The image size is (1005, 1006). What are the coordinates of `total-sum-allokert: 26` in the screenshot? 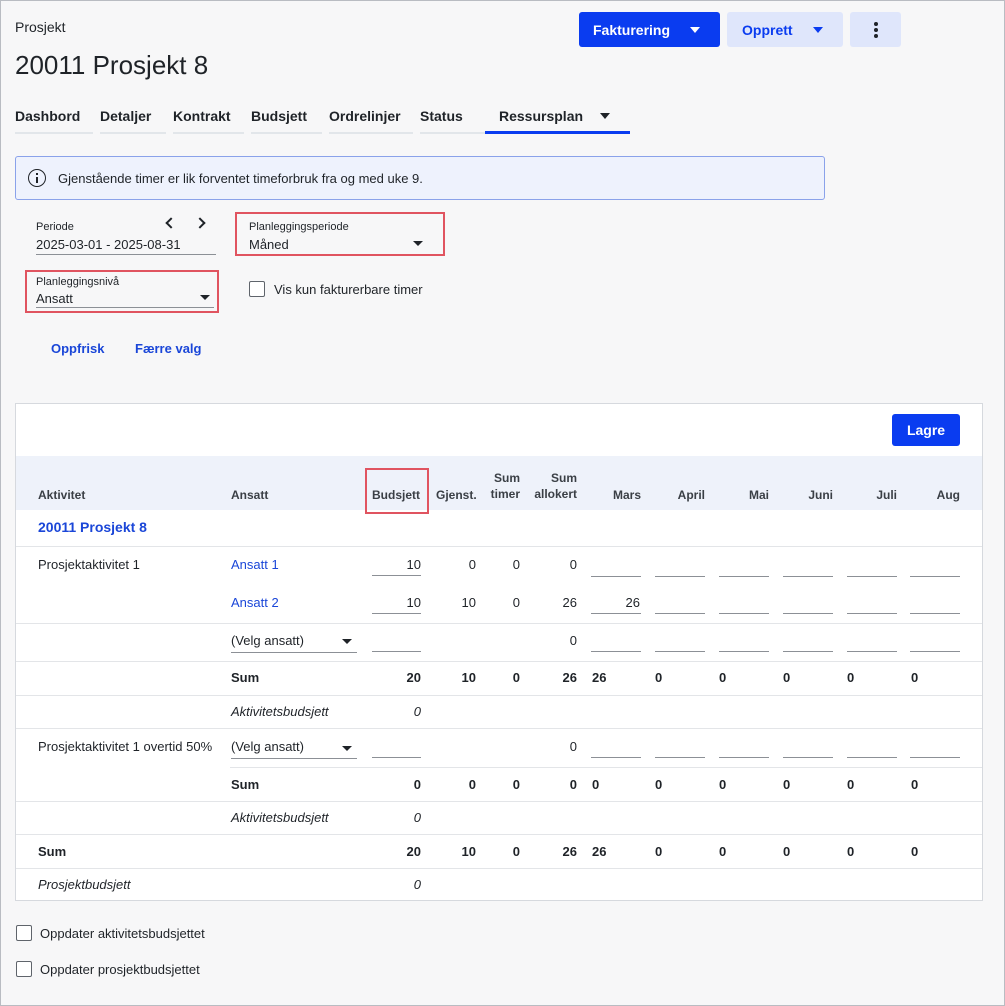 It's located at (569, 851).